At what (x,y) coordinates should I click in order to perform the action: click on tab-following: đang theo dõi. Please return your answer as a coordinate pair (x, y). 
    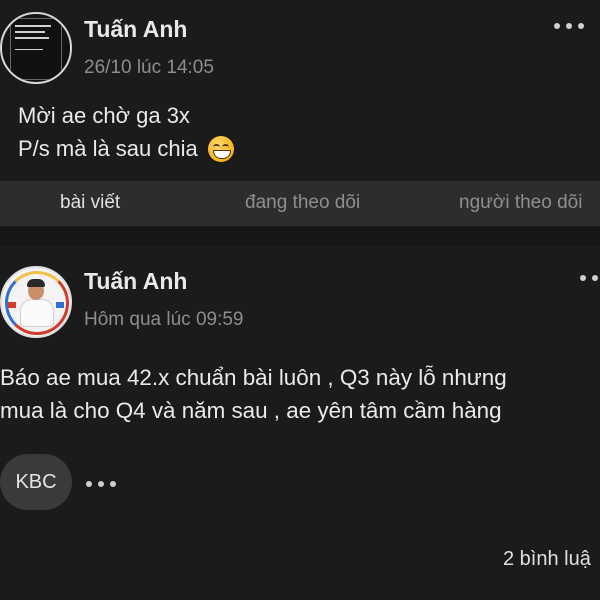
    Looking at the image, I should click on (302, 203).